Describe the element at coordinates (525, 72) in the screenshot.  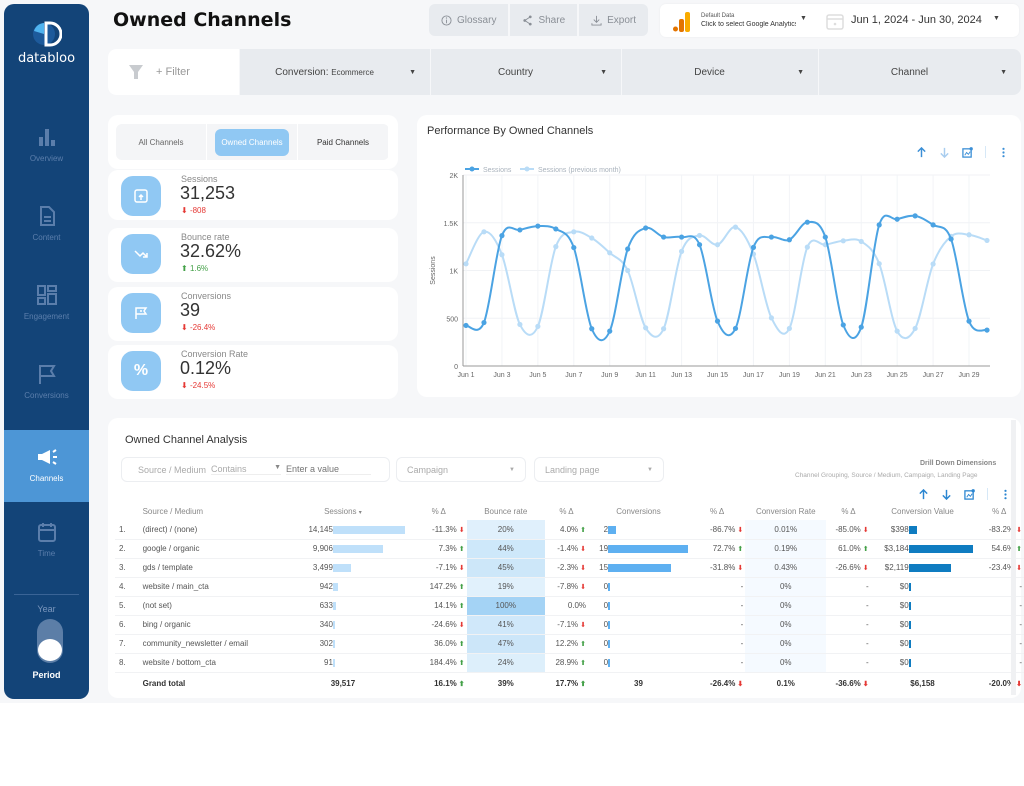
I see `country-select: Country ▼` at that location.